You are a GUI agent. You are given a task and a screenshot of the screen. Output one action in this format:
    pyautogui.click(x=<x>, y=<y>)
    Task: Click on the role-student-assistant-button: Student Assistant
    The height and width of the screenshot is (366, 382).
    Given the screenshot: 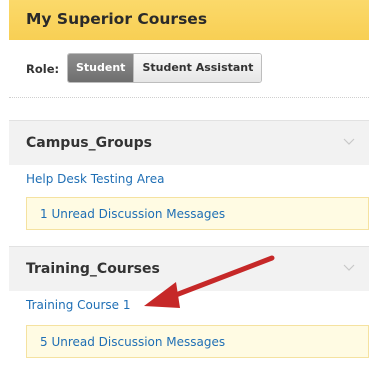 What is the action you would take?
    pyautogui.click(x=197, y=68)
    